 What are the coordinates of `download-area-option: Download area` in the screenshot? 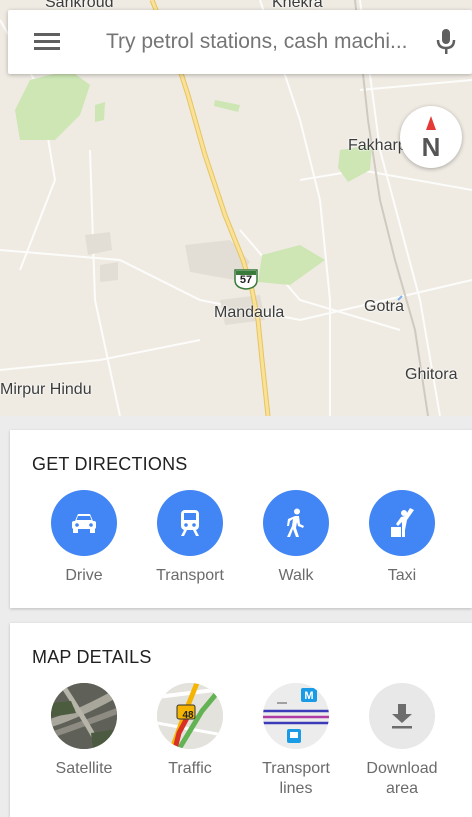 It's located at (402, 741).